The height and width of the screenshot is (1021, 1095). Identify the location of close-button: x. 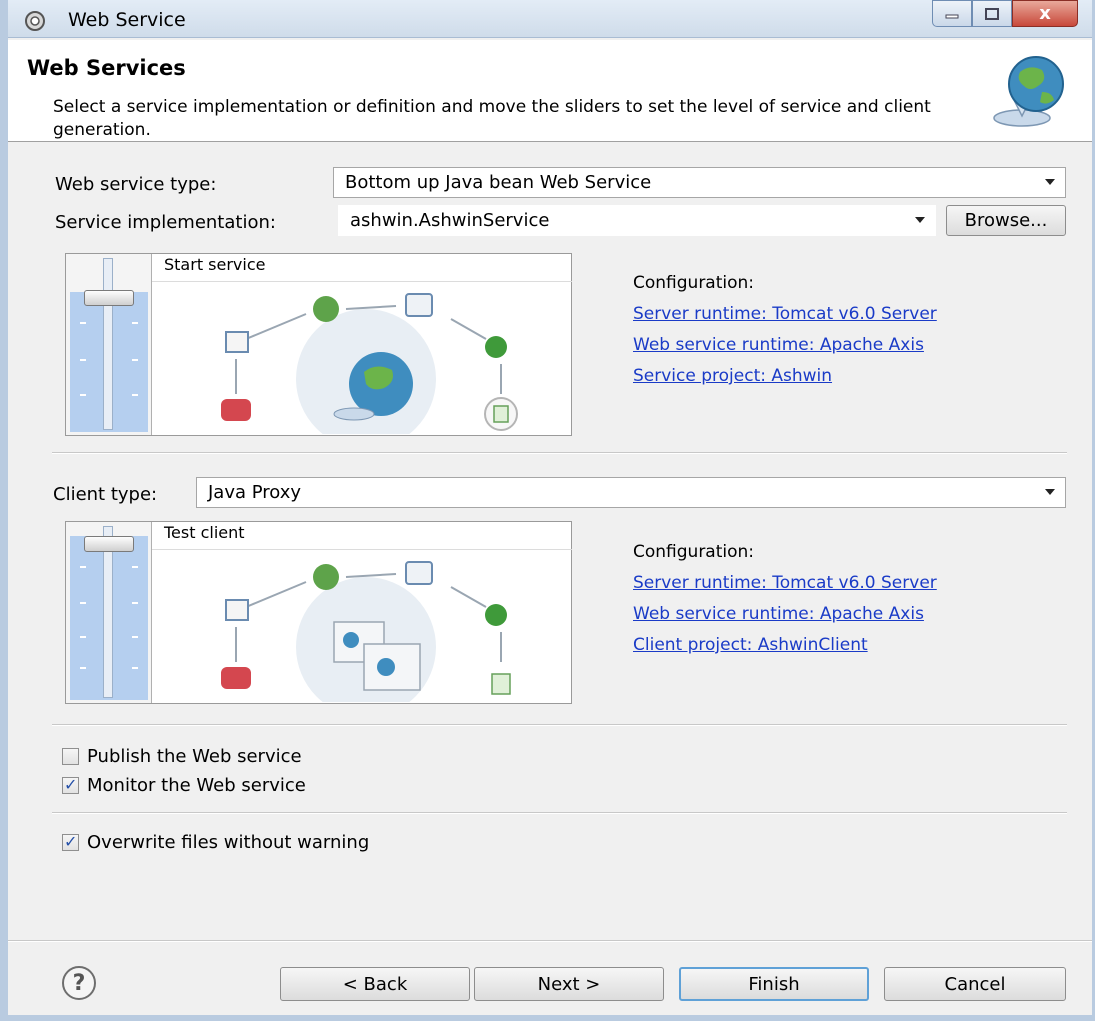
(1045, 13).